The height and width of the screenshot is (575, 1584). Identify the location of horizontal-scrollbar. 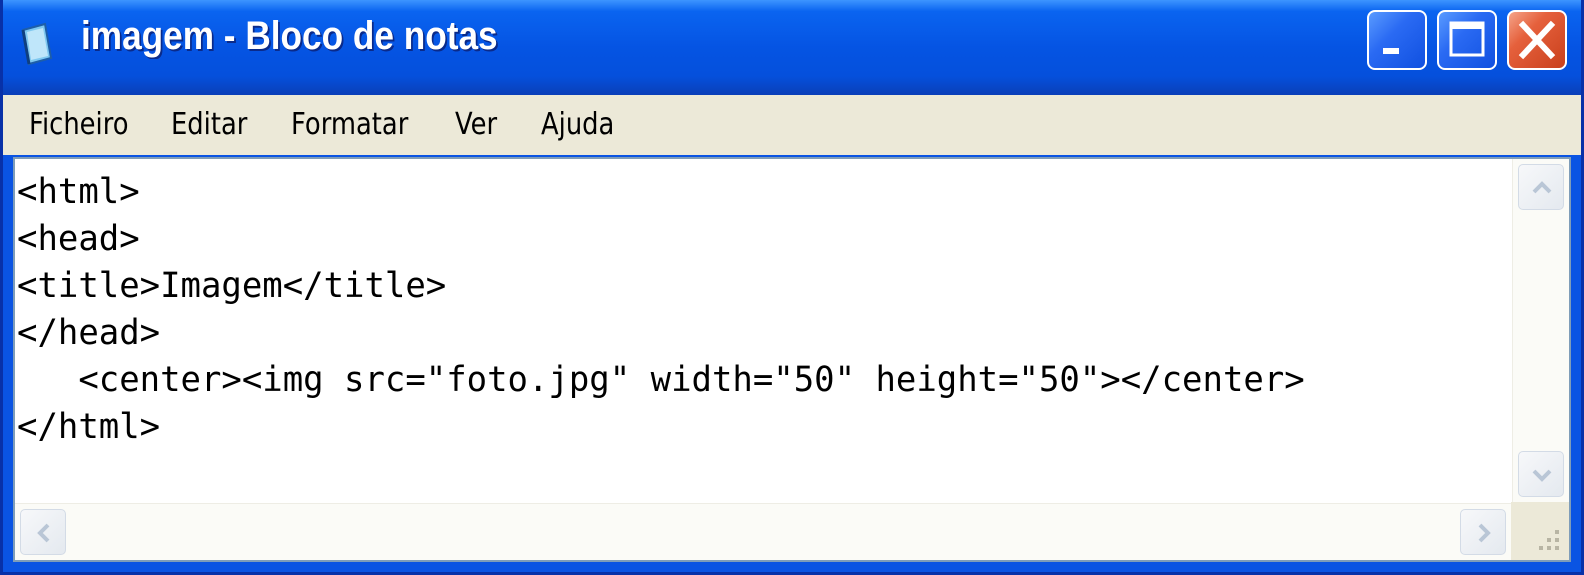
(763, 531).